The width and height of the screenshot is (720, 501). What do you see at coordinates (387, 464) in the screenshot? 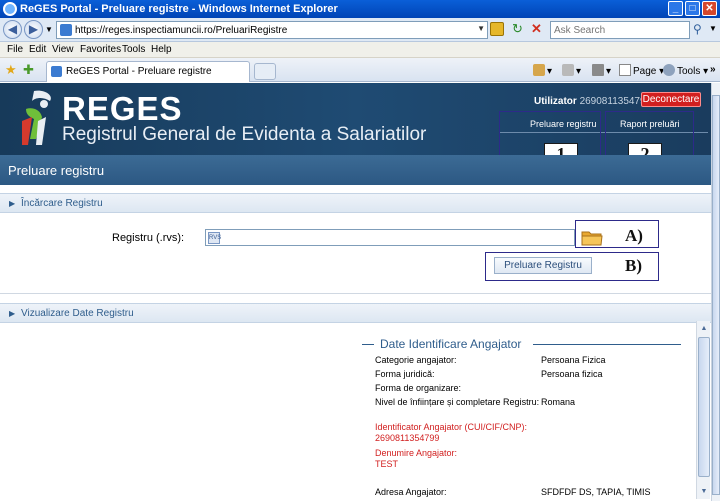
I see `employer-name-value: TEST` at bounding box center [387, 464].